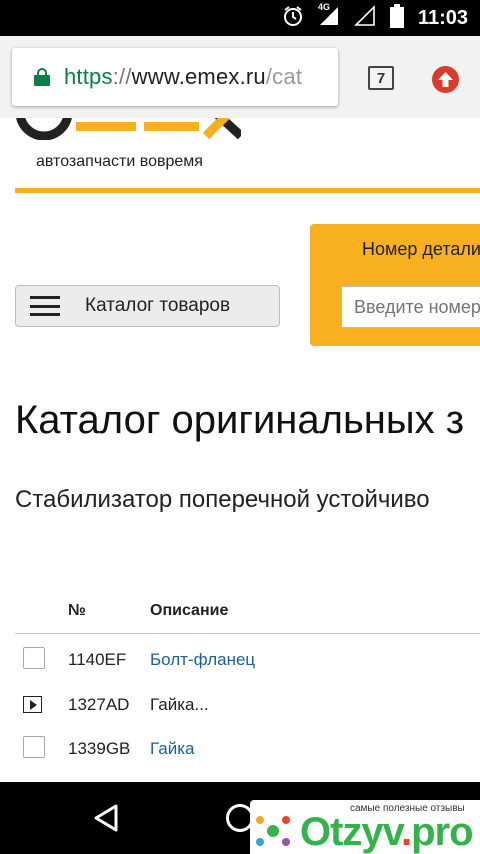 The image size is (480, 854). Describe the element at coordinates (293, 18) in the screenshot. I see `alarm-icon` at that location.